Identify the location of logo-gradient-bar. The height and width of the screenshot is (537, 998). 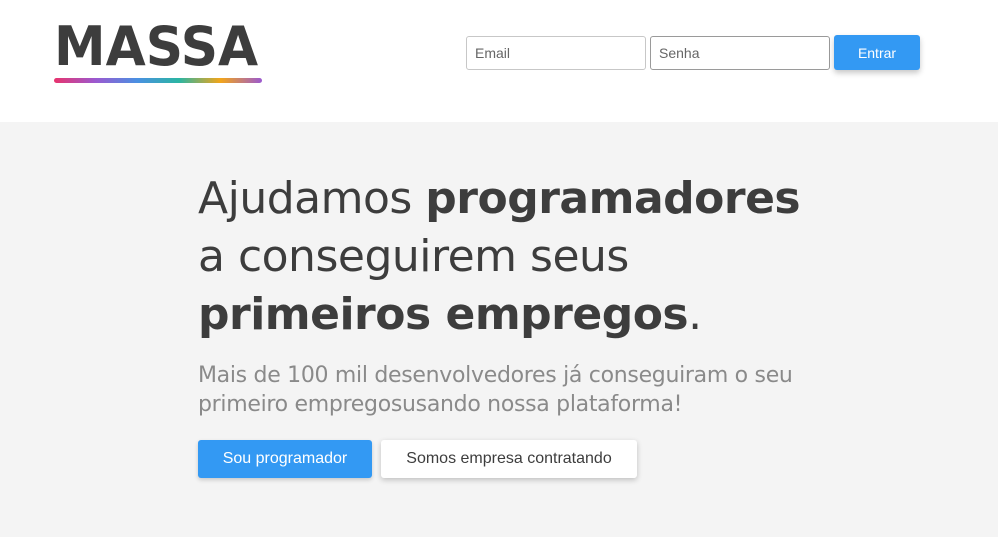
(158, 80).